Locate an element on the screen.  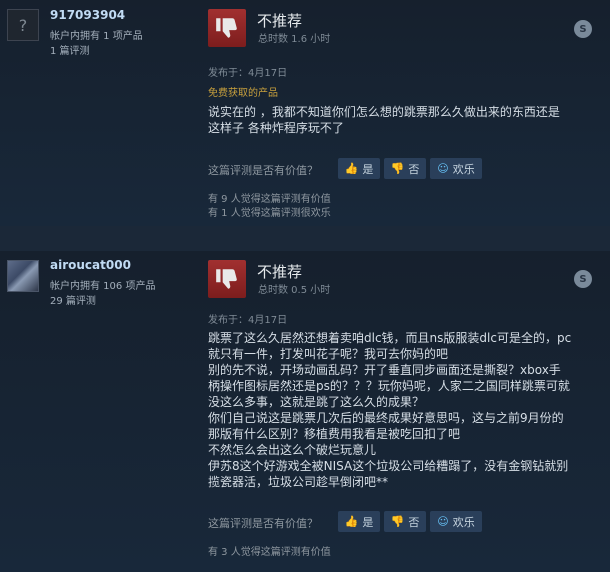
review-line: 不然怎么会出这么个破烂玩意儿 is located at coordinates (292, 450).